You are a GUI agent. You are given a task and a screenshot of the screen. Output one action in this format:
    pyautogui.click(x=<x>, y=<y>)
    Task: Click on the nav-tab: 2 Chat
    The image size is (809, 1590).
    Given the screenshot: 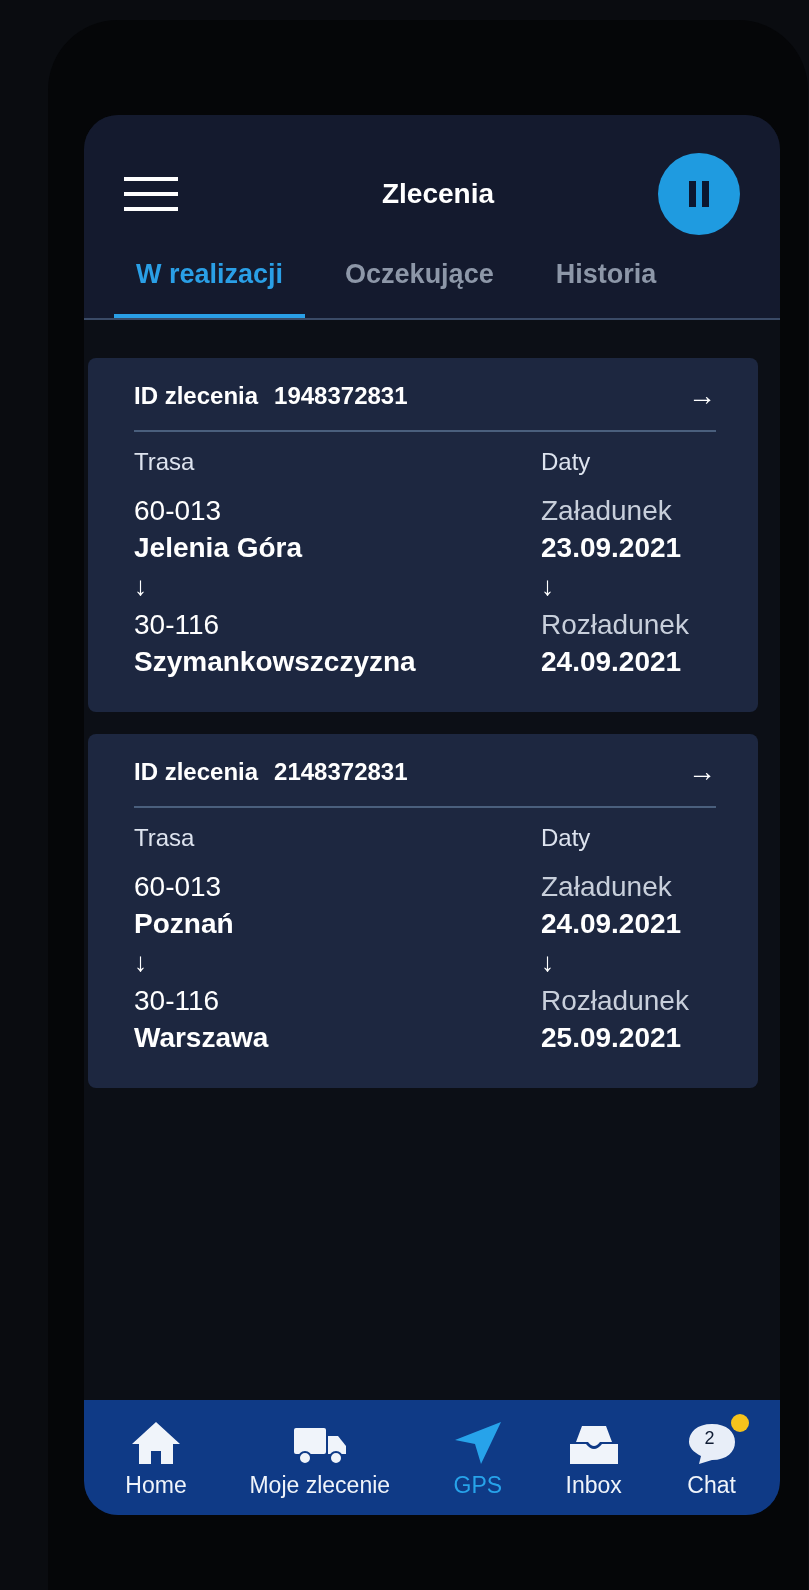 What is the action you would take?
    pyautogui.click(x=711, y=1459)
    